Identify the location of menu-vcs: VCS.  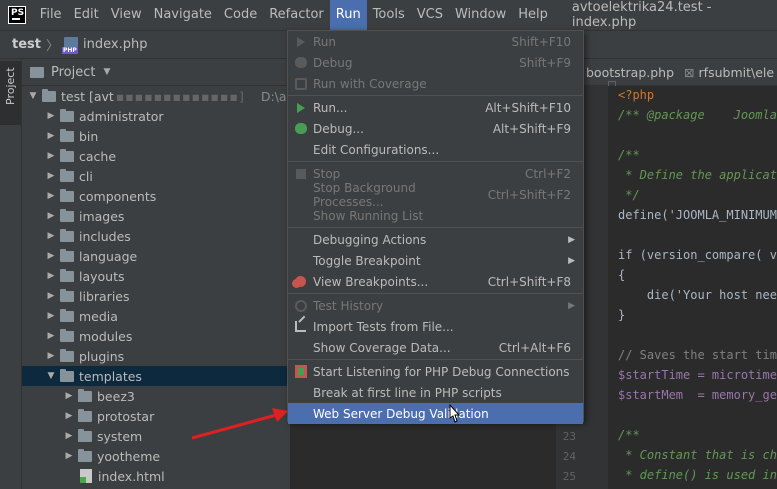
(430, 15).